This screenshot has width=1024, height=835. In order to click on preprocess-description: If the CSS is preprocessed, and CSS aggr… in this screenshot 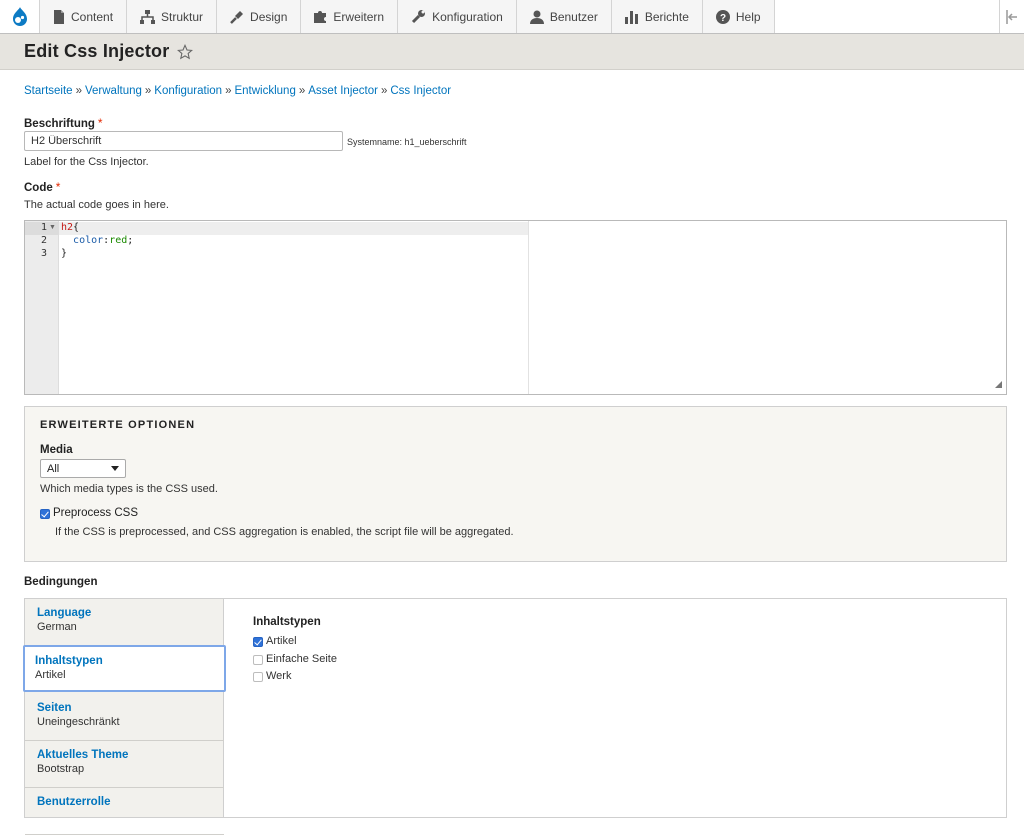, I will do `click(284, 532)`.